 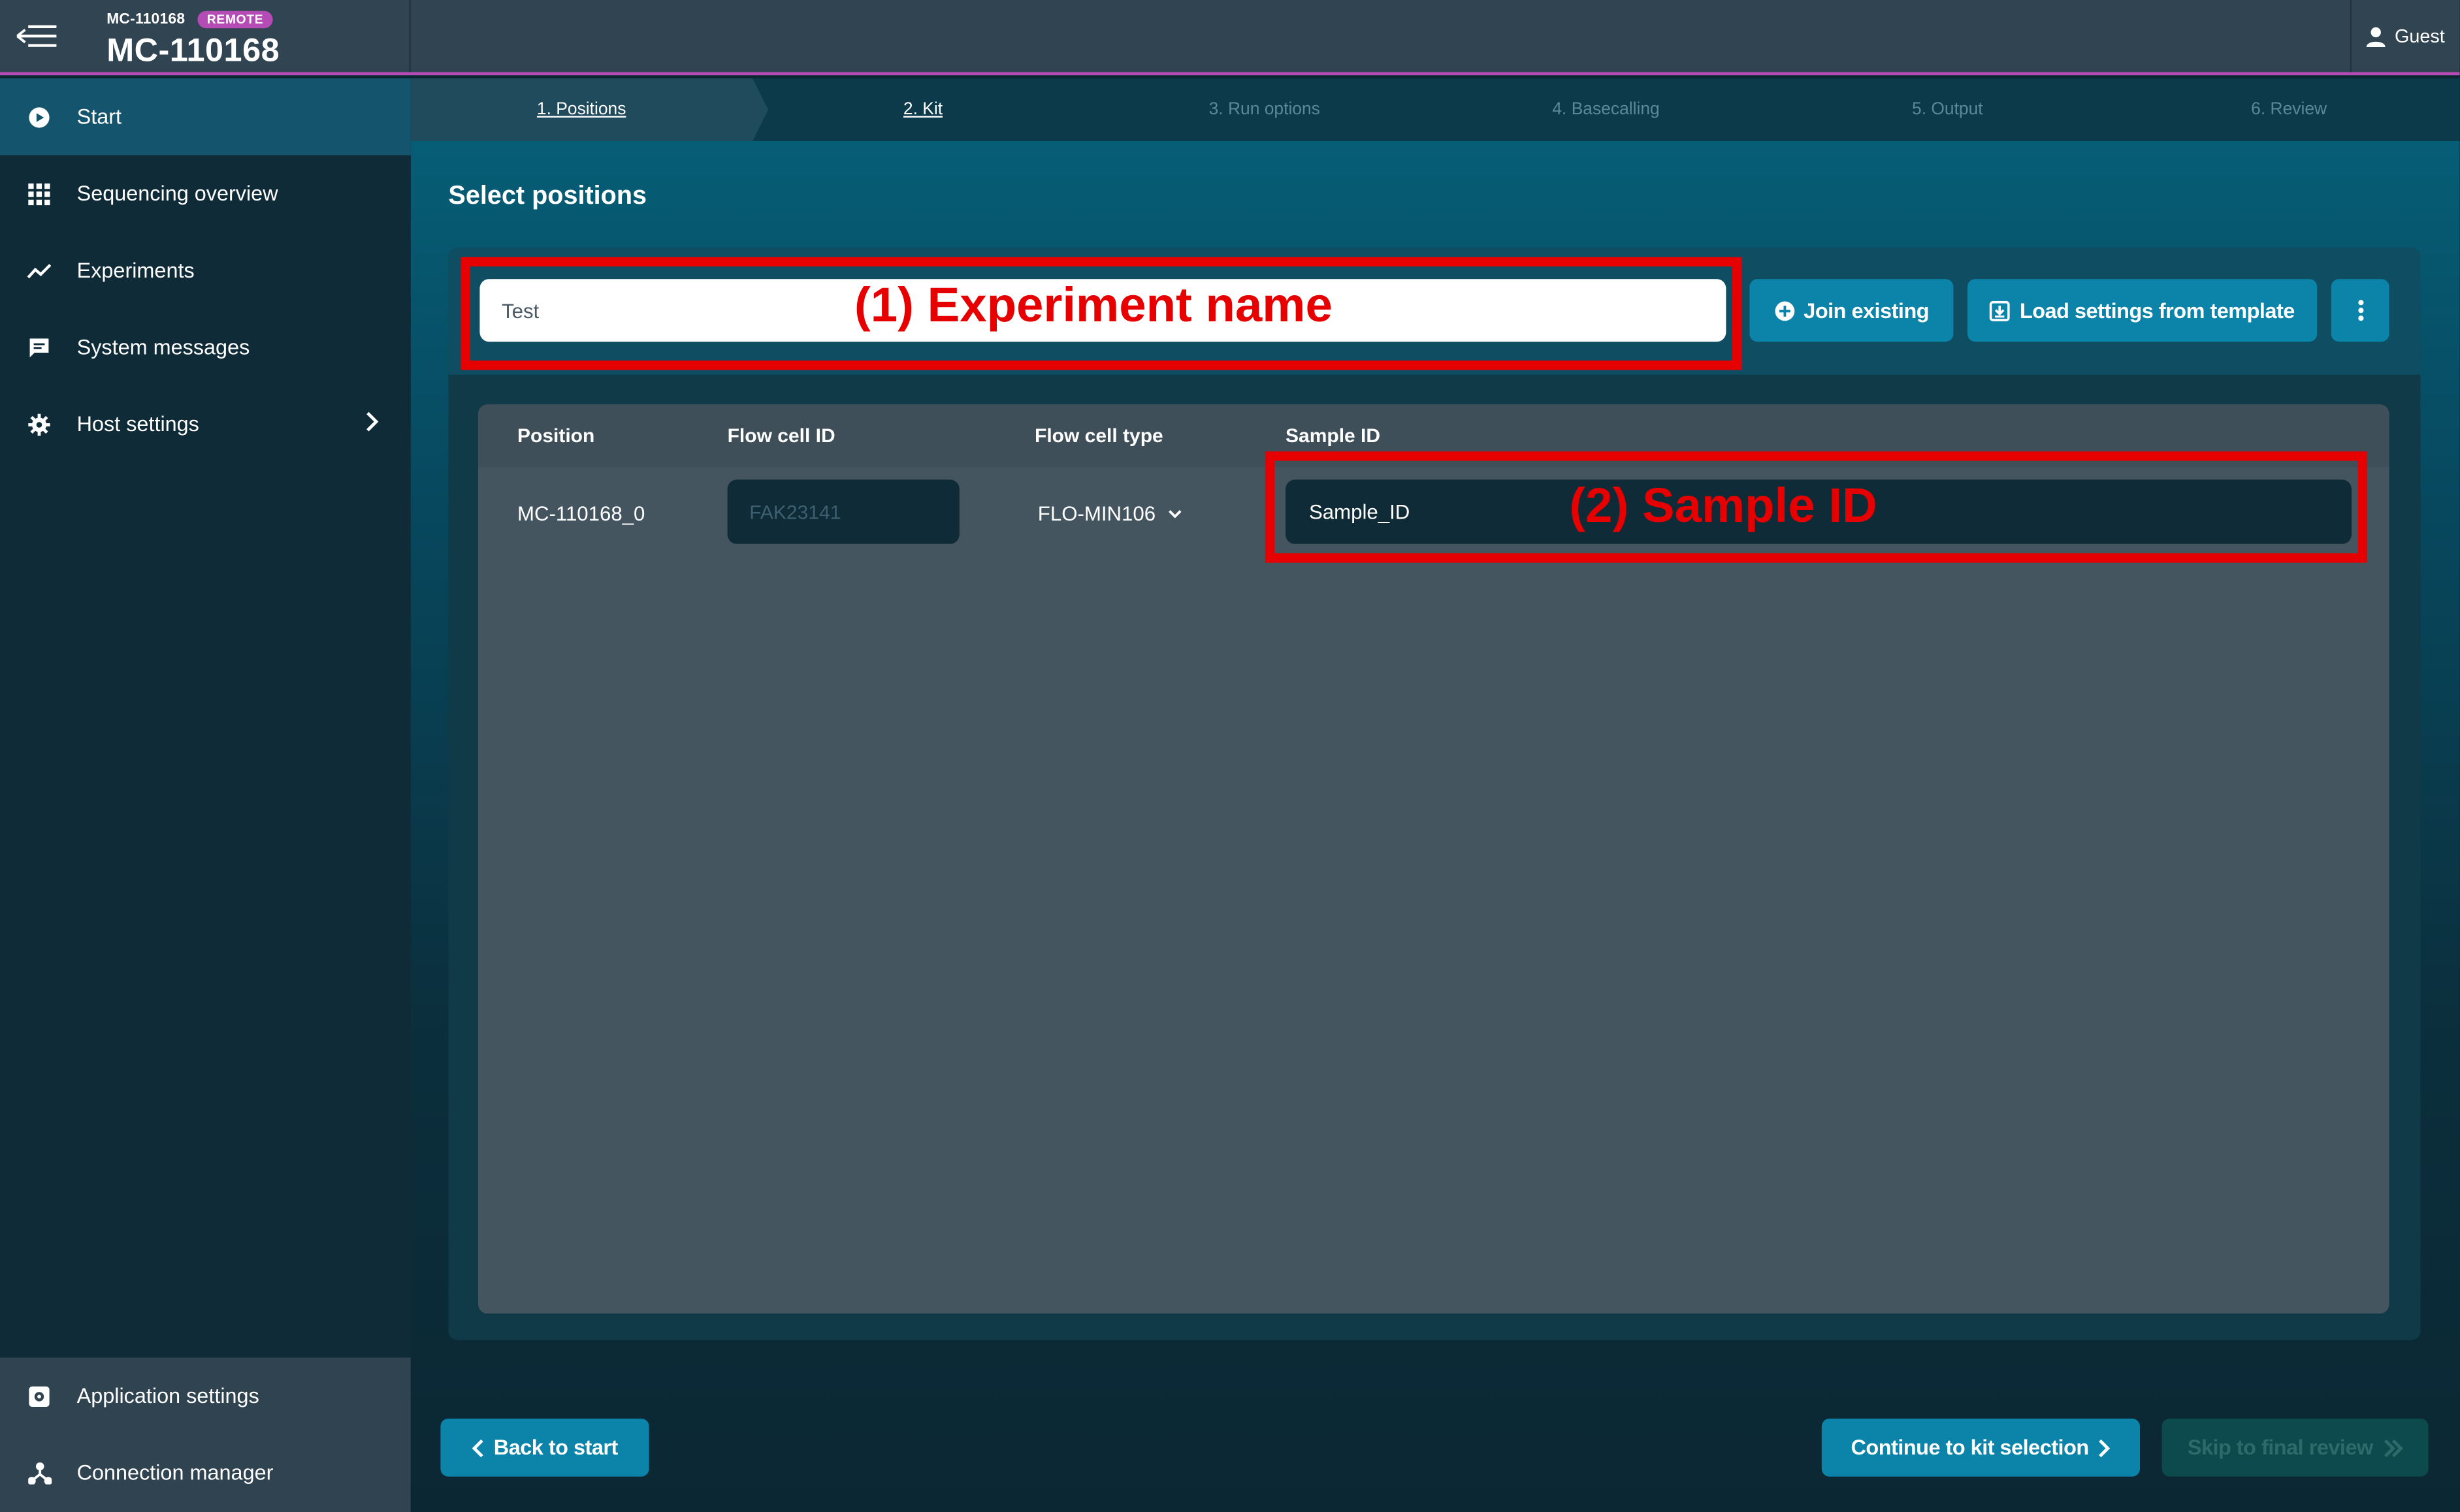 I want to click on sidebar-item-label: Connection manager, so click(x=175, y=1472).